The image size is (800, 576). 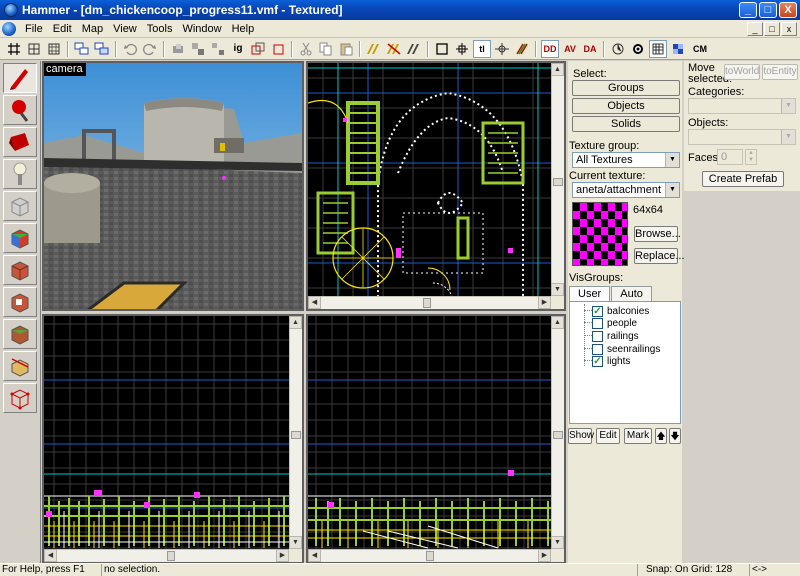 What do you see at coordinates (62, 29) in the screenshot?
I see `menu-edit: Edit` at bounding box center [62, 29].